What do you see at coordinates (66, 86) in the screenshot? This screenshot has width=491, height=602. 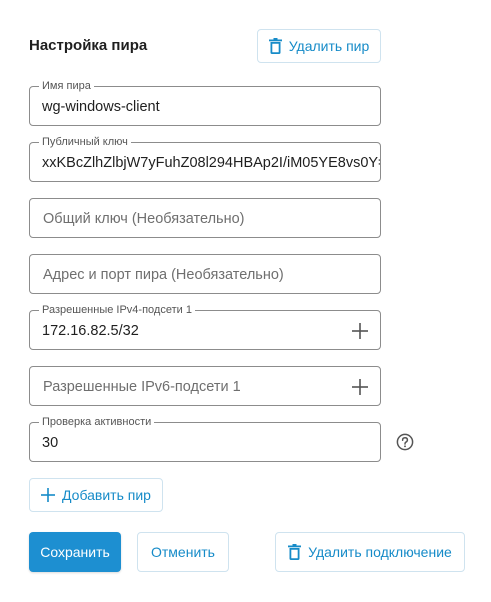 I see `peer-name-label: Имя пира` at bounding box center [66, 86].